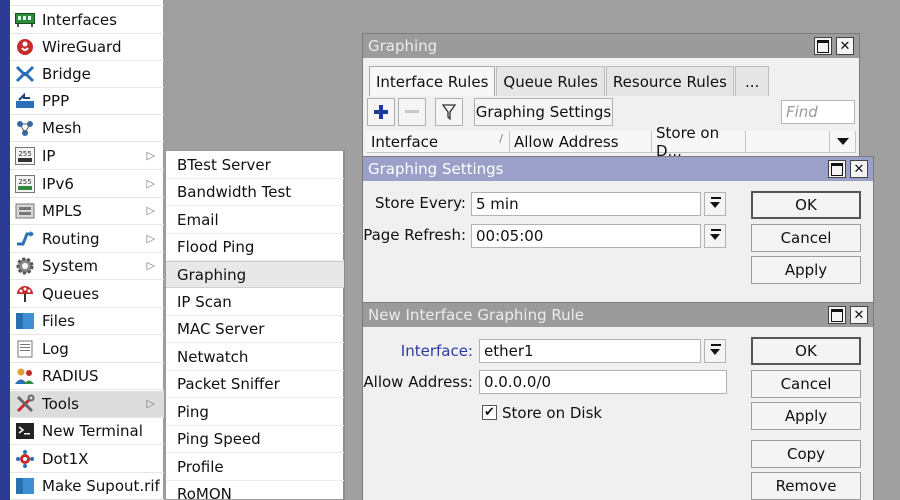  What do you see at coordinates (255, 220) in the screenshot?
I see `submenu-item-email: Email` at bounding box center [255, 220].